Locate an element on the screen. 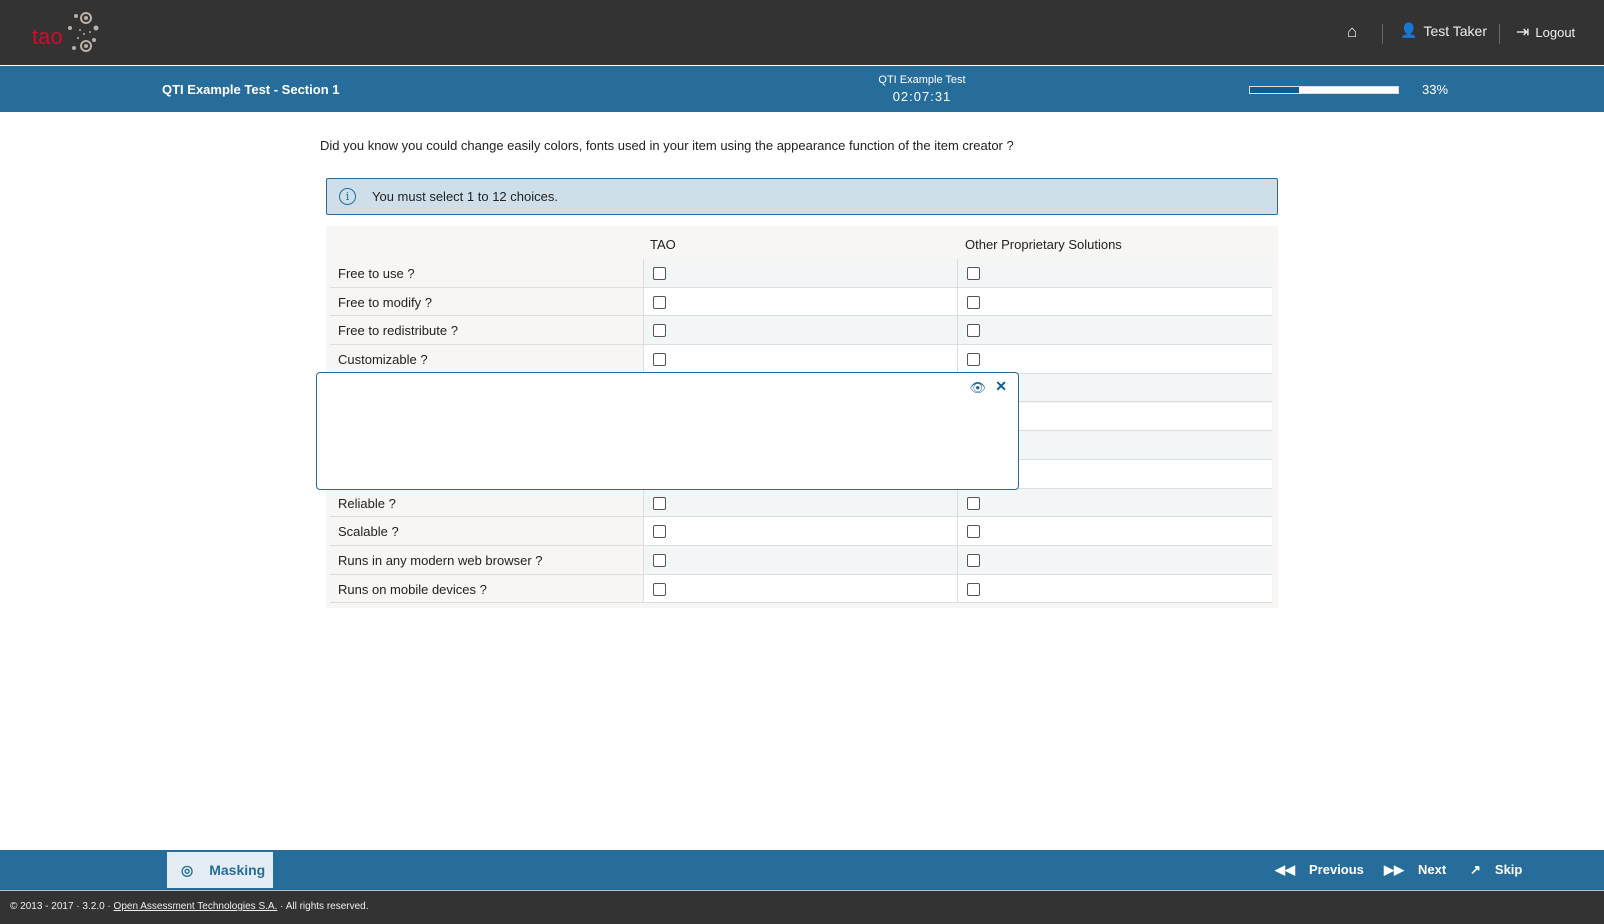 The image size is (1604, 924). table-row: Free to redistribute ? is located at coordinates (801, 331).